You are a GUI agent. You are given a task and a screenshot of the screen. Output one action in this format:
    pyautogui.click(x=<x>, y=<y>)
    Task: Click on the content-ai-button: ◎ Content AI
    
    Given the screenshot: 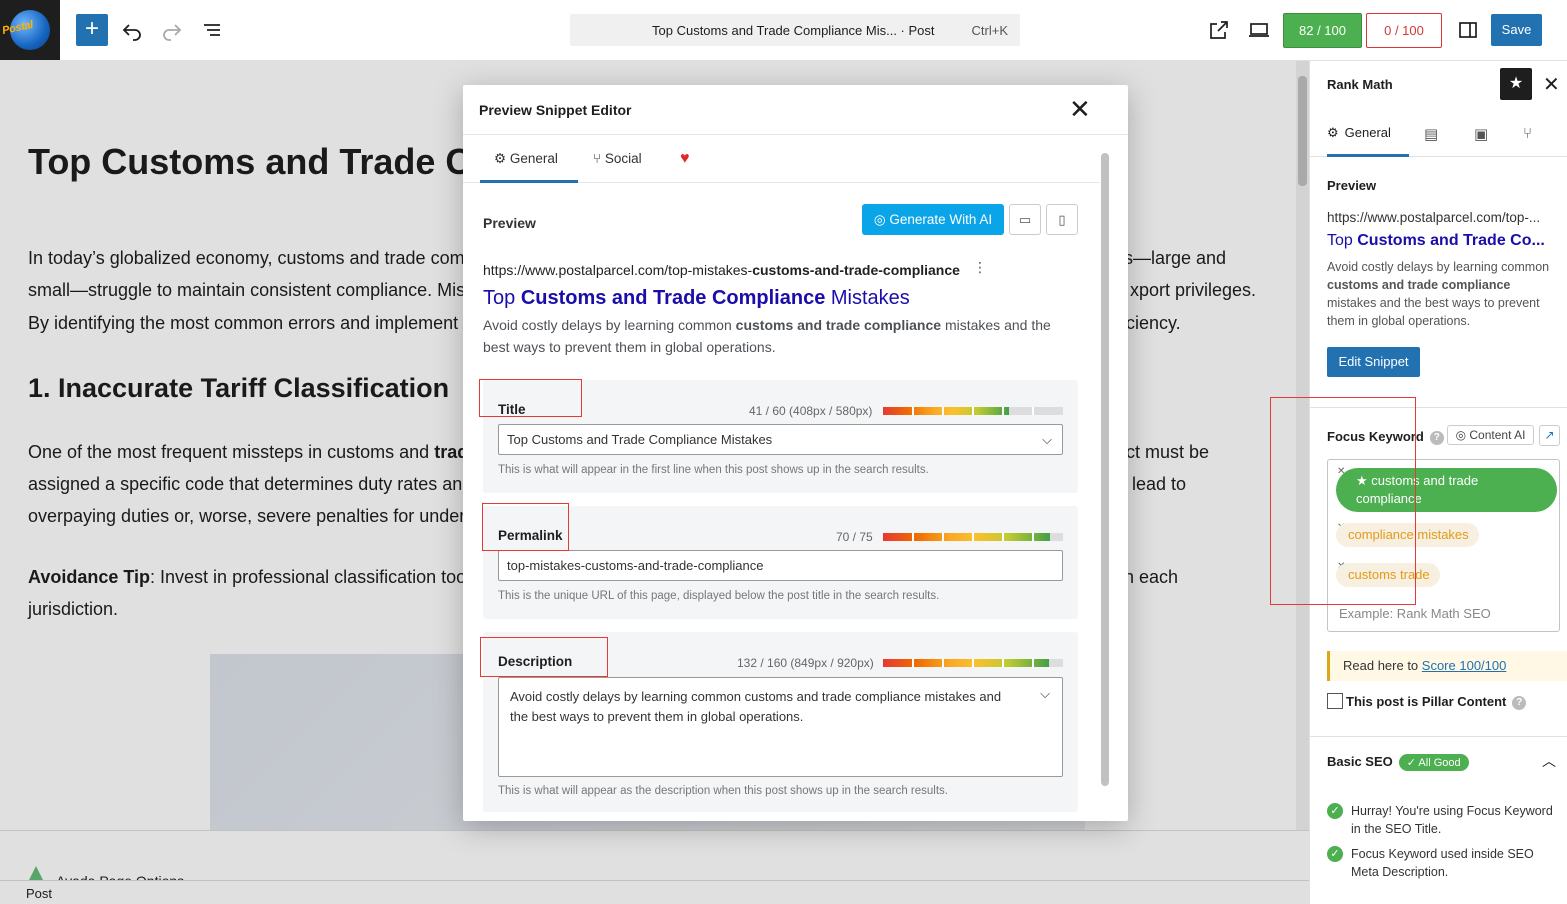 What is the action you would take?
    pyautogui.click(x=1490, y=435)
    